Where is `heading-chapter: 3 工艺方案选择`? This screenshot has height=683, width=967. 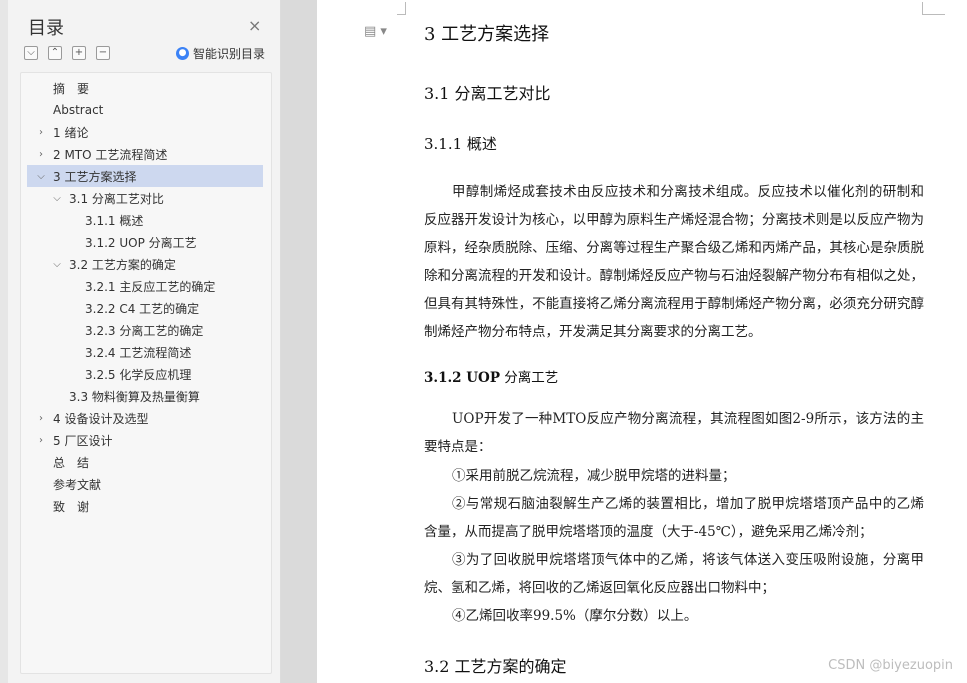
heading-chapter: 3 工艺方案选择 is located at coordinates (487, 34).